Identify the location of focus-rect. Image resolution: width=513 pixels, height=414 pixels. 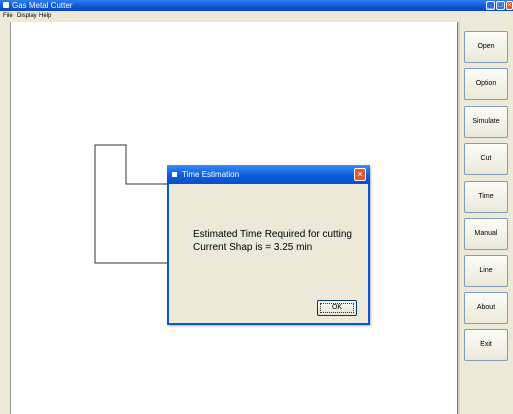
(337, 308).